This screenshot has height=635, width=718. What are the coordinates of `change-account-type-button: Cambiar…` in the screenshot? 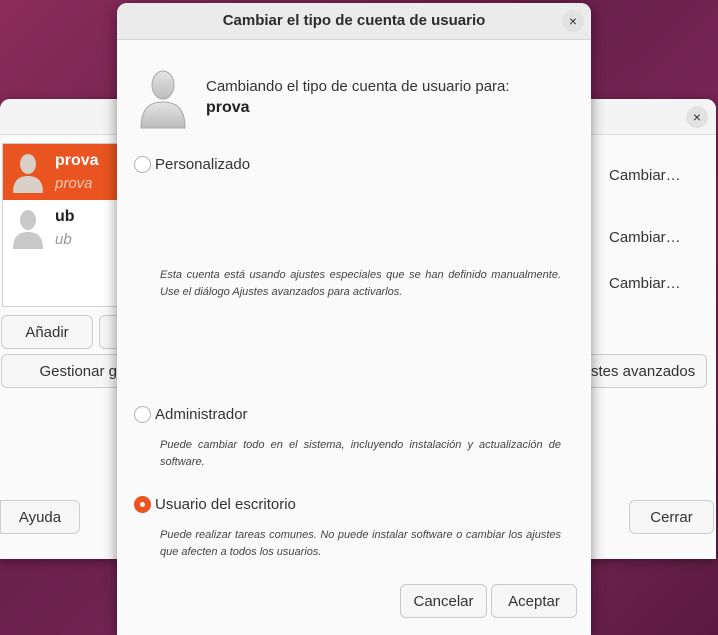 It's located at (645, 175).